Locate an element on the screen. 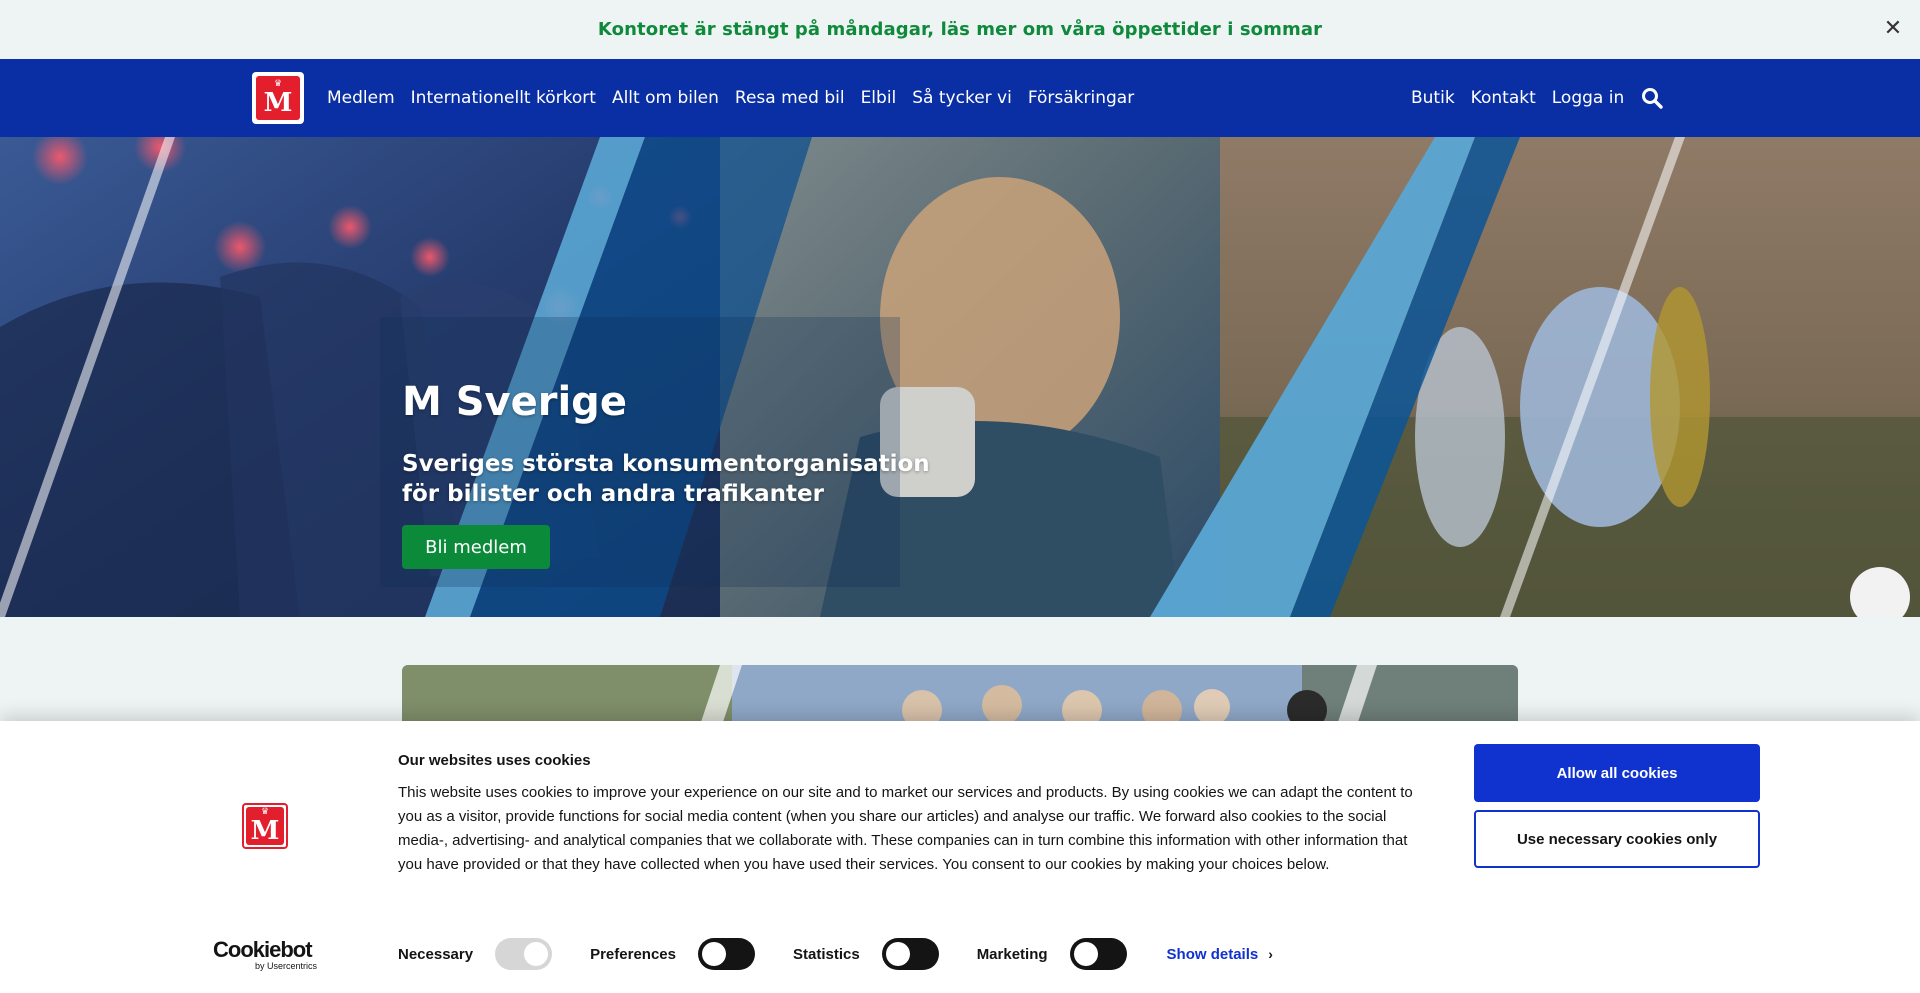 Image resolution: width=1920 pixels, height=993 pixels. cookie-heading: Our websites uses cookies is located at coordinates (494, 760).